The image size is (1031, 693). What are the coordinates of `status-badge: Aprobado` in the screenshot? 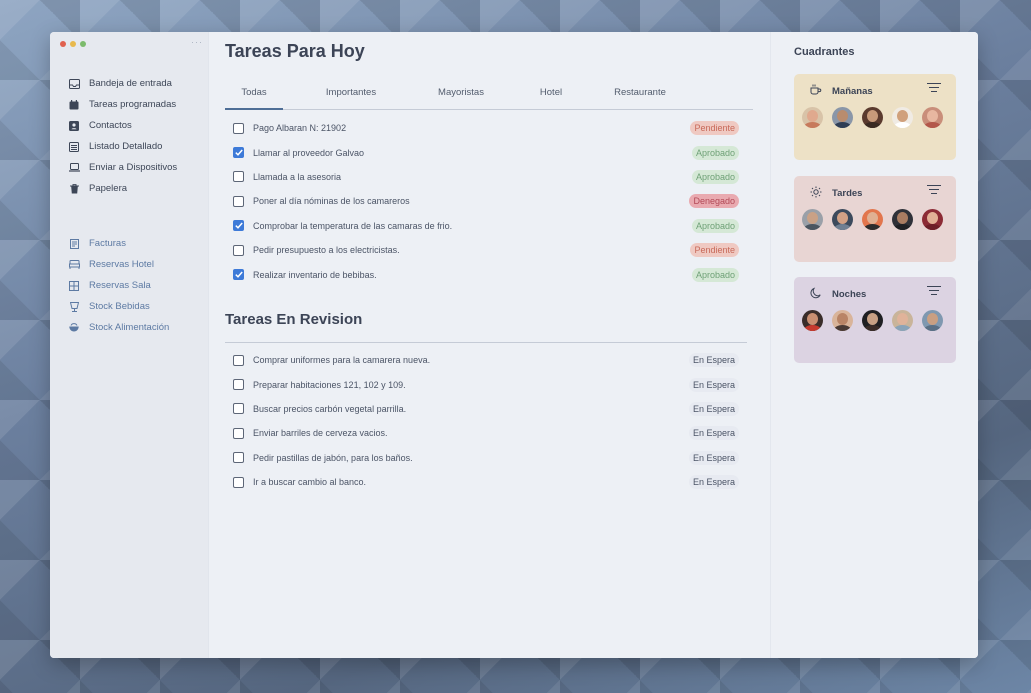 It's located at (715, 274).